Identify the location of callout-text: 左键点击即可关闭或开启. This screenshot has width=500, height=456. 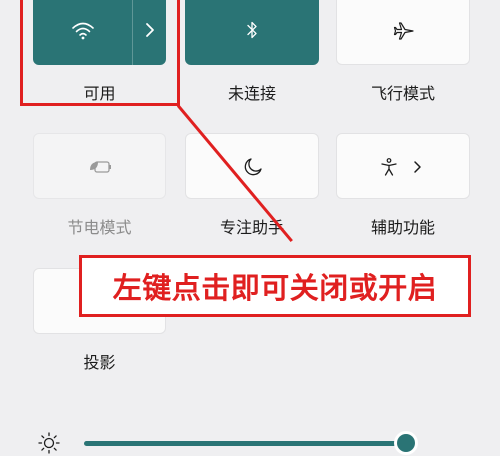
(275, 286).